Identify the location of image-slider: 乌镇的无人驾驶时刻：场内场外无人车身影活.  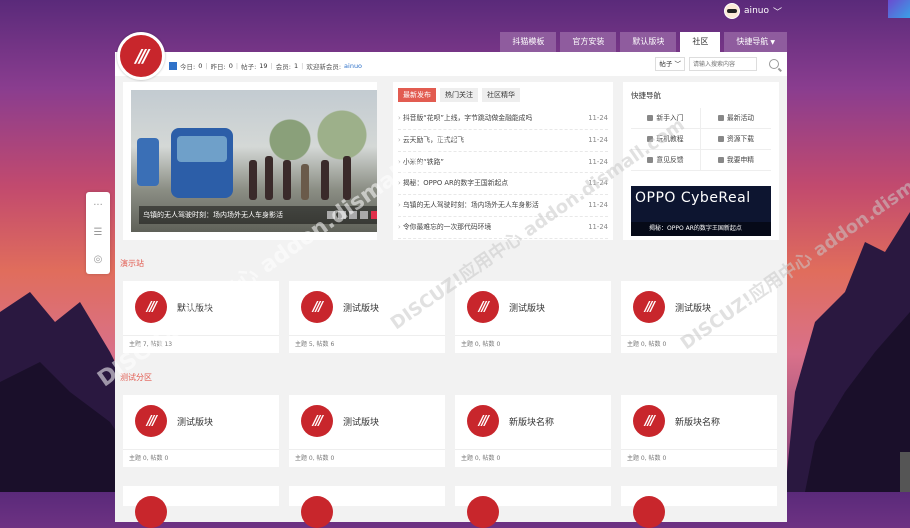
(250, 161).